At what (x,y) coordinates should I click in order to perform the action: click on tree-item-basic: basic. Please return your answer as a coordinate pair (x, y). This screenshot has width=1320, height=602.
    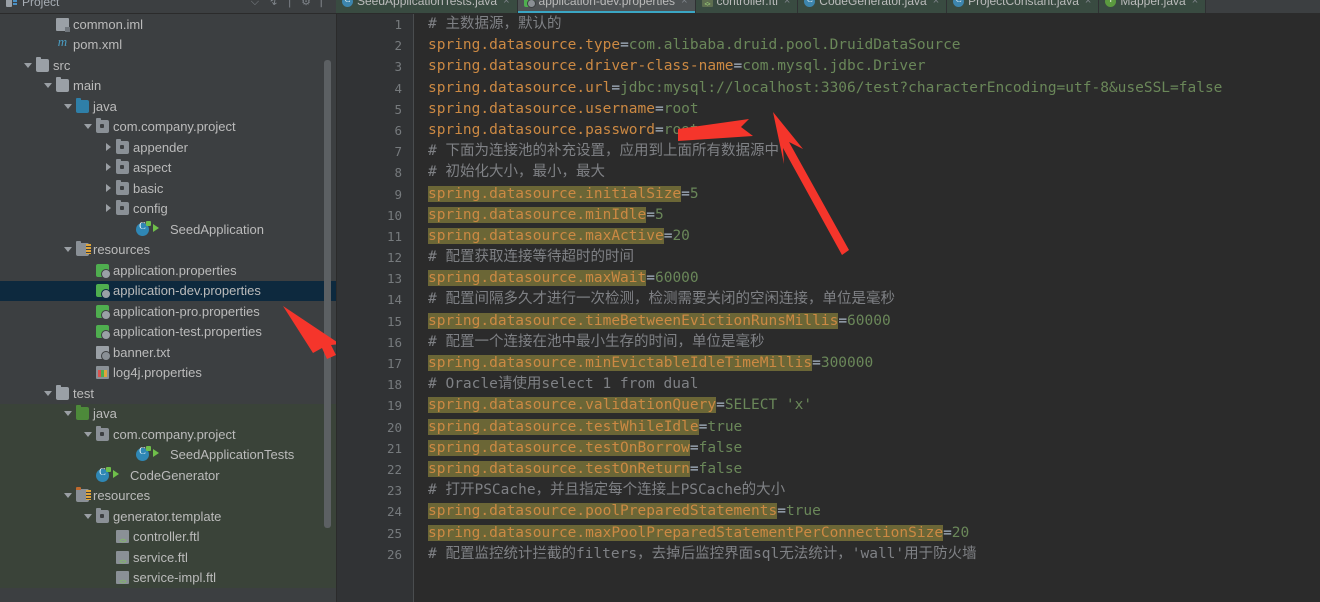
    Looking at the image, I should click on (168, 188).